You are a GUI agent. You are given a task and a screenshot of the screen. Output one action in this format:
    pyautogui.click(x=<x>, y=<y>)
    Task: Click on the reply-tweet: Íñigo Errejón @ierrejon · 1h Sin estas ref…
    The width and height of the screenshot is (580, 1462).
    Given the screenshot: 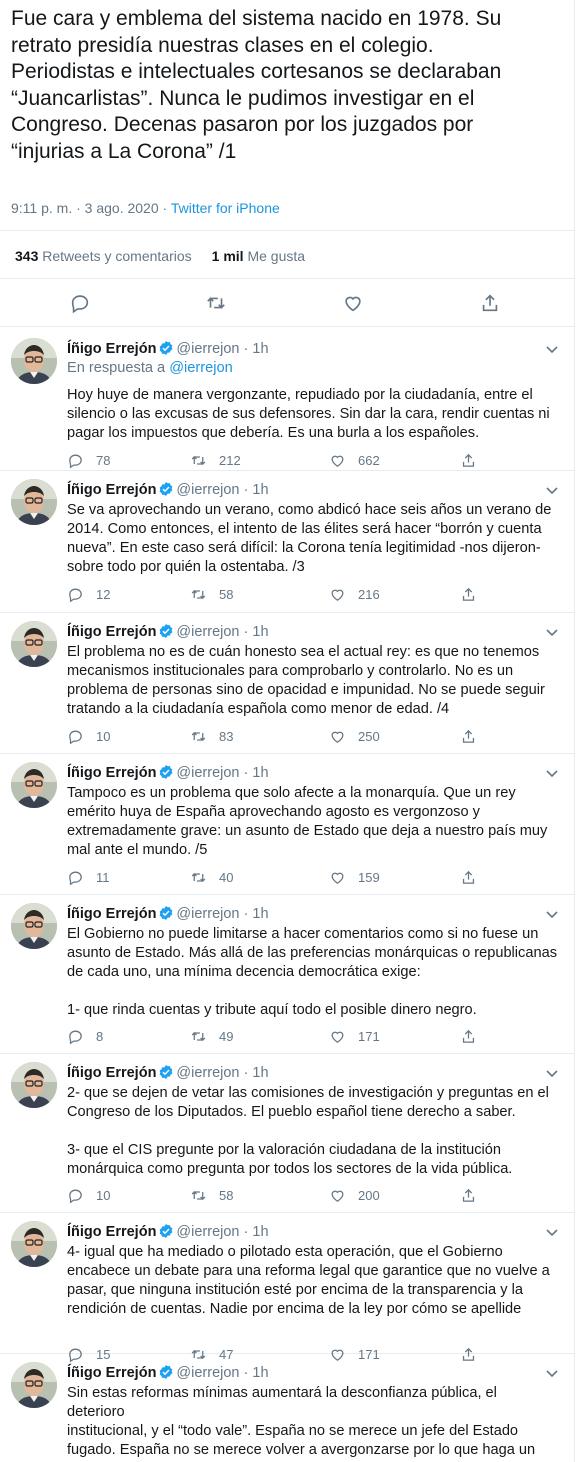 What is the action you would take?
    pyautogui.click(x=287, y=1408)
    